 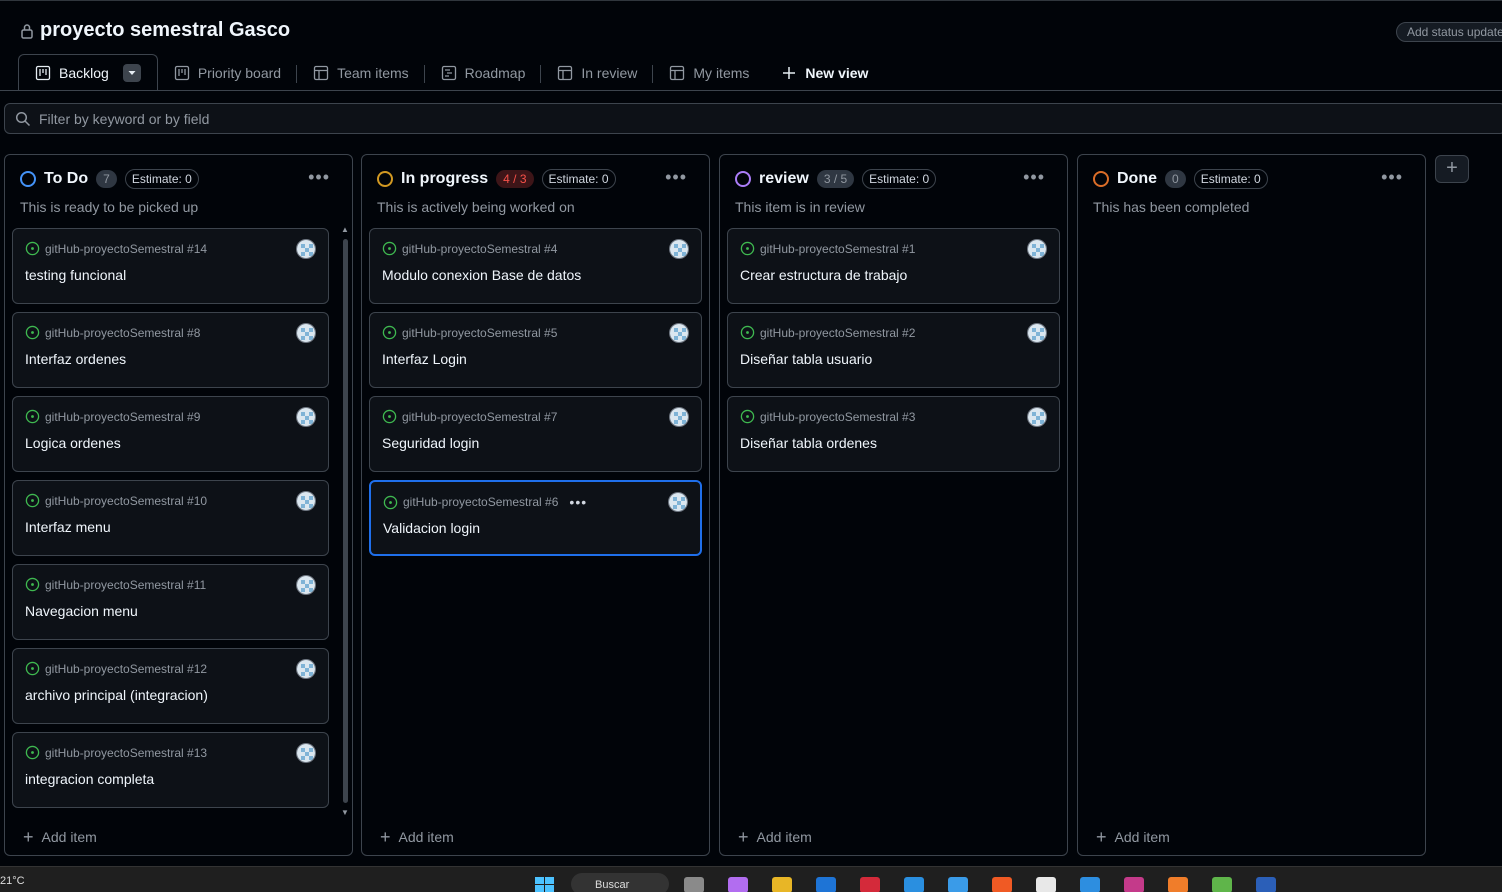 What do you see at coordinates (823, 275) in the screenshot?
I see `card-title: Crear estructura de trabajo` at bounding box center [823, 275].